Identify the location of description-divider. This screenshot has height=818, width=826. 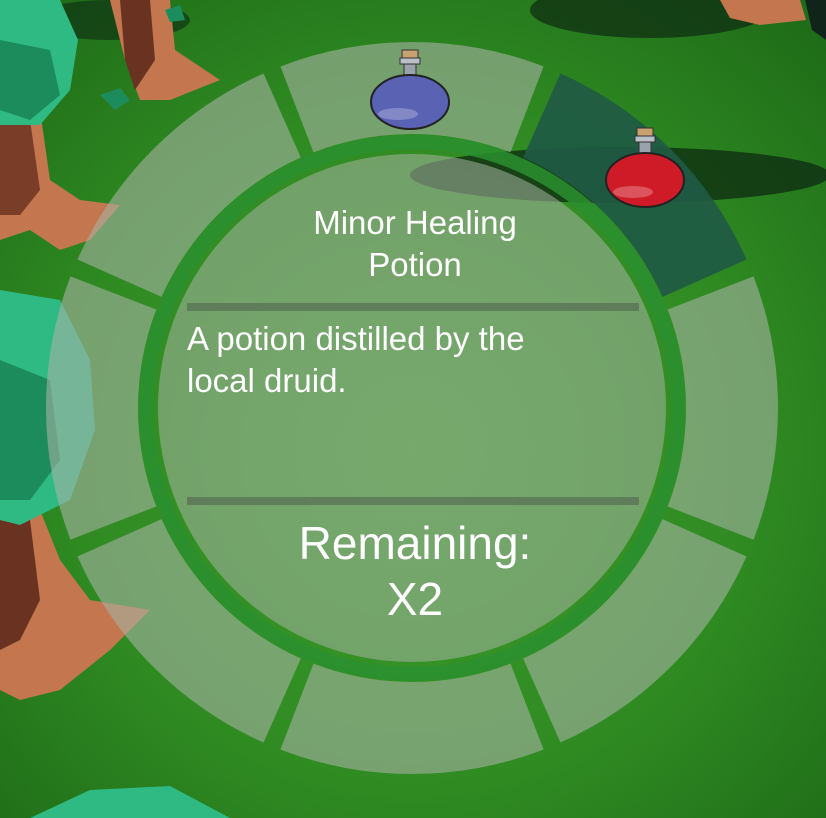
(413, 501).